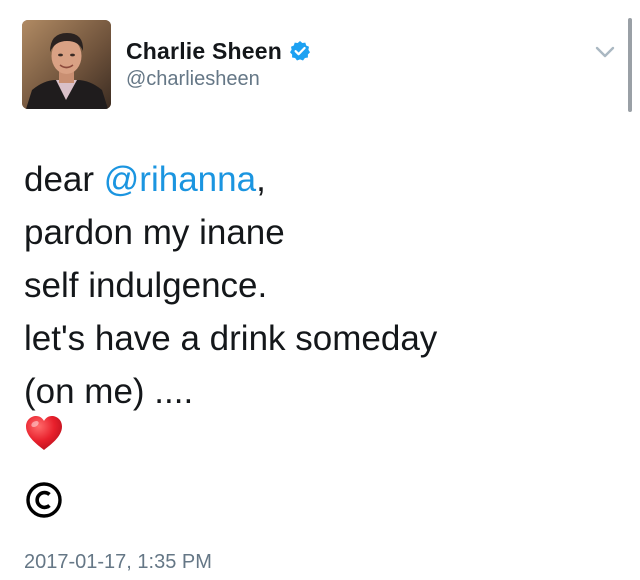 The height and width of the screenshot is (580, 640). Describe the element at coordinates (118, 562) in the screenshot. I see `tweet-timestamp: 2017-01-17, 1:35 PM` at that location.